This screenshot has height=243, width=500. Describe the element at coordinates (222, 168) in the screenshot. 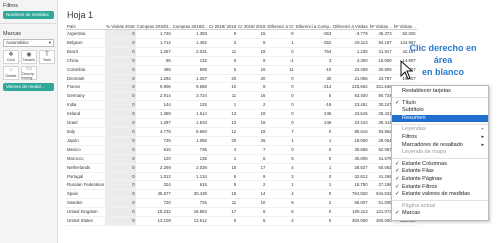

I see `table-cell: 15` at that location.